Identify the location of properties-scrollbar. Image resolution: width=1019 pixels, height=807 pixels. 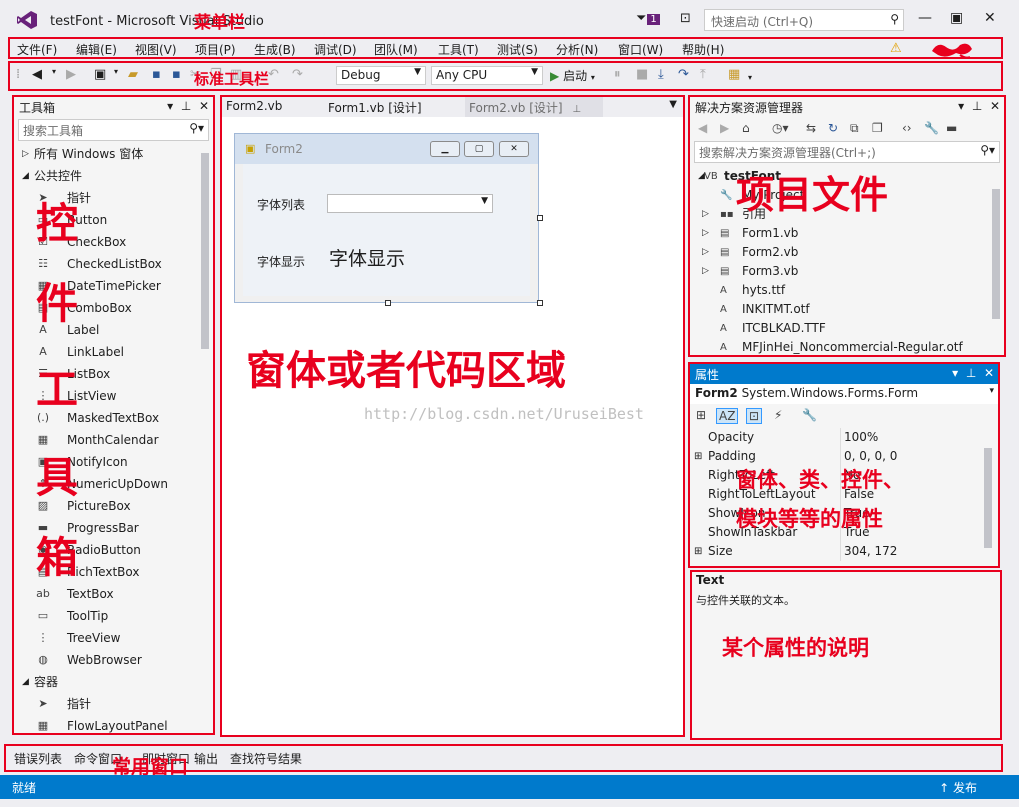
(988, 498).